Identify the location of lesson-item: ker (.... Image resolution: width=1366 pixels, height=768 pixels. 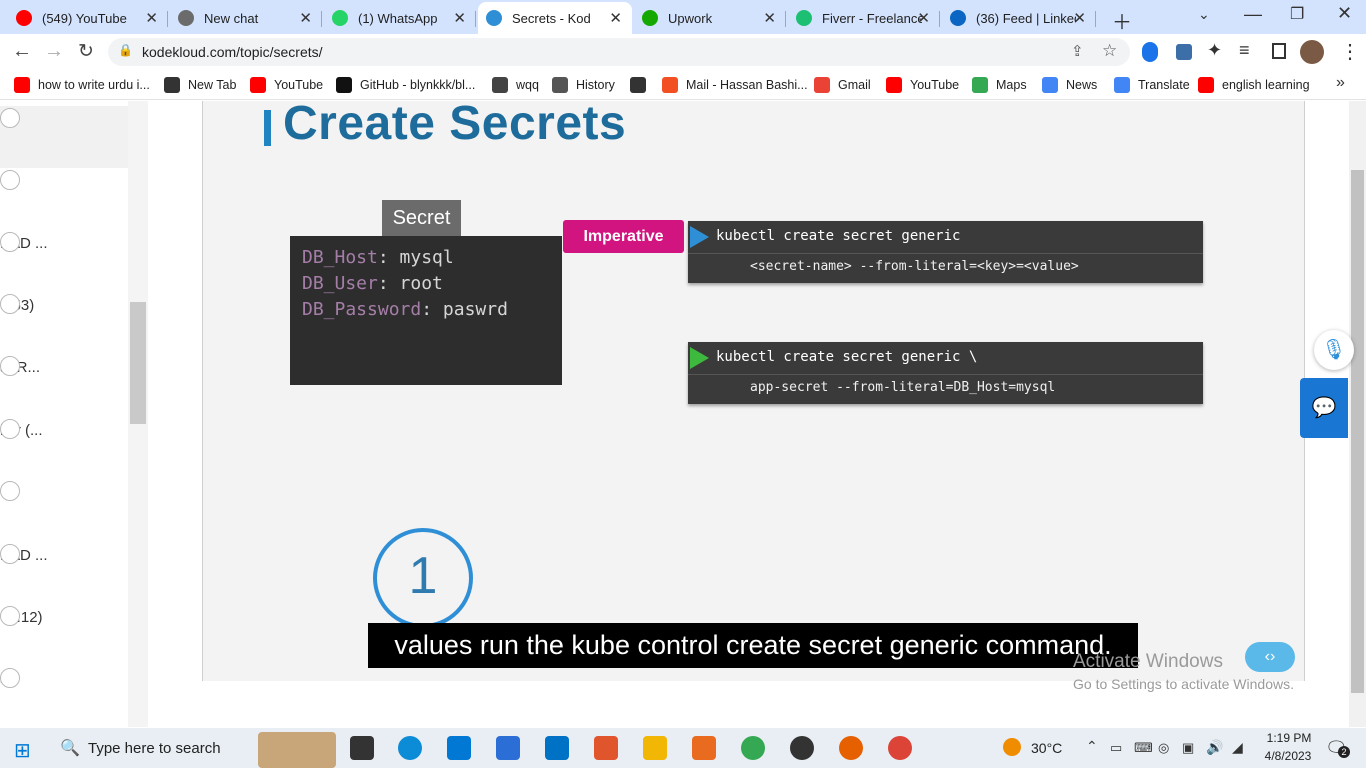
(64, 448).